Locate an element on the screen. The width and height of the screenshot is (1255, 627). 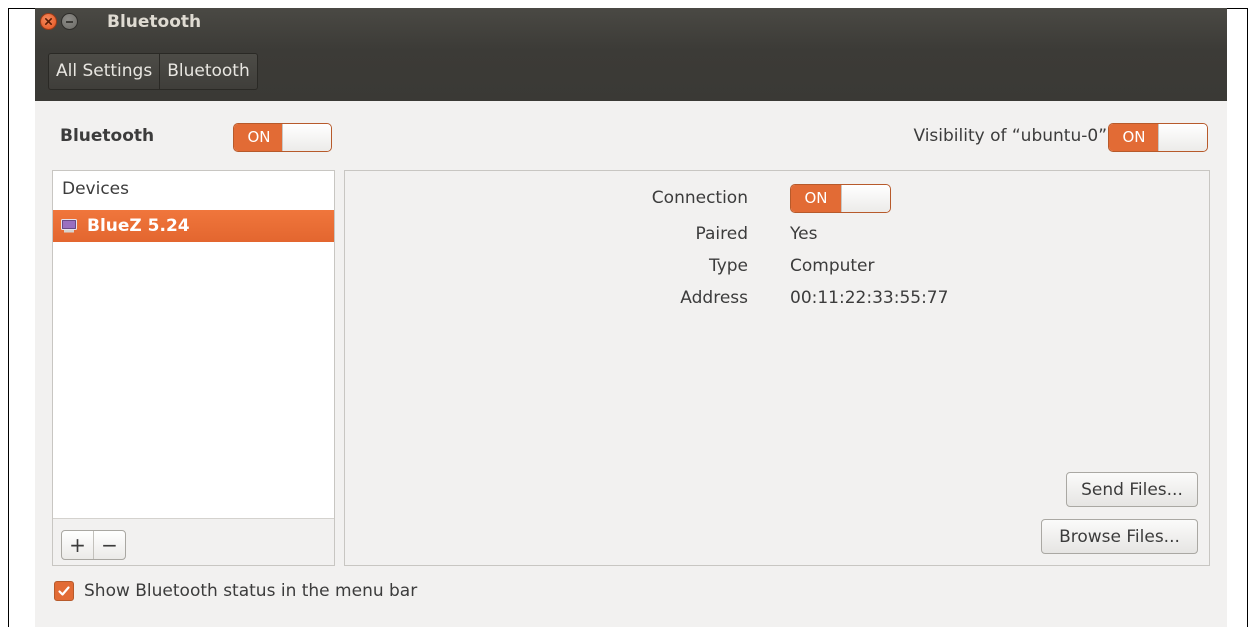
breadcrumb-bluetooth: Bluetooth is located at coordinates (208, 71).